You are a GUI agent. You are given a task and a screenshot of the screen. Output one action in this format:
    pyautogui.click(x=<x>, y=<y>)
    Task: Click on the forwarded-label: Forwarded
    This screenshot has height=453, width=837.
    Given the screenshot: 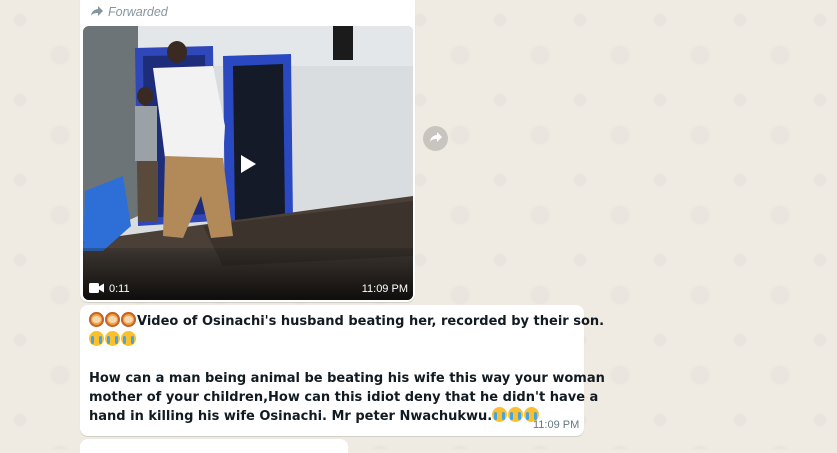 What is the action you would take?
    pyautogui.click(x=138, y=12)
    